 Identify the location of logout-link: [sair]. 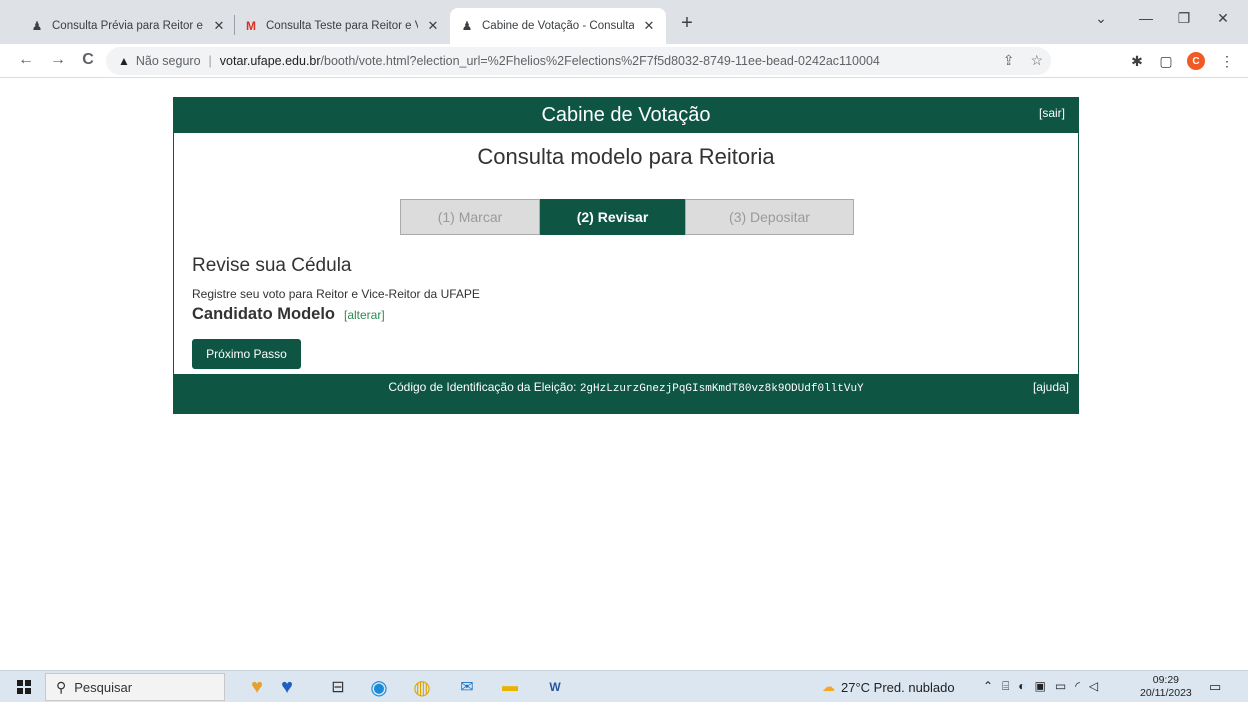
(1052, 113).